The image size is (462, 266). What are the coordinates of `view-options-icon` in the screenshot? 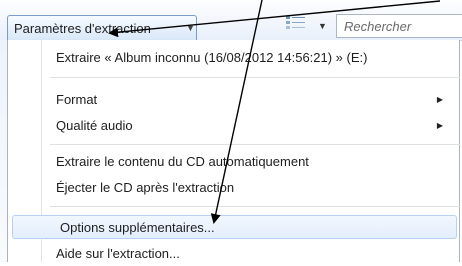 It's located at (296, 23).